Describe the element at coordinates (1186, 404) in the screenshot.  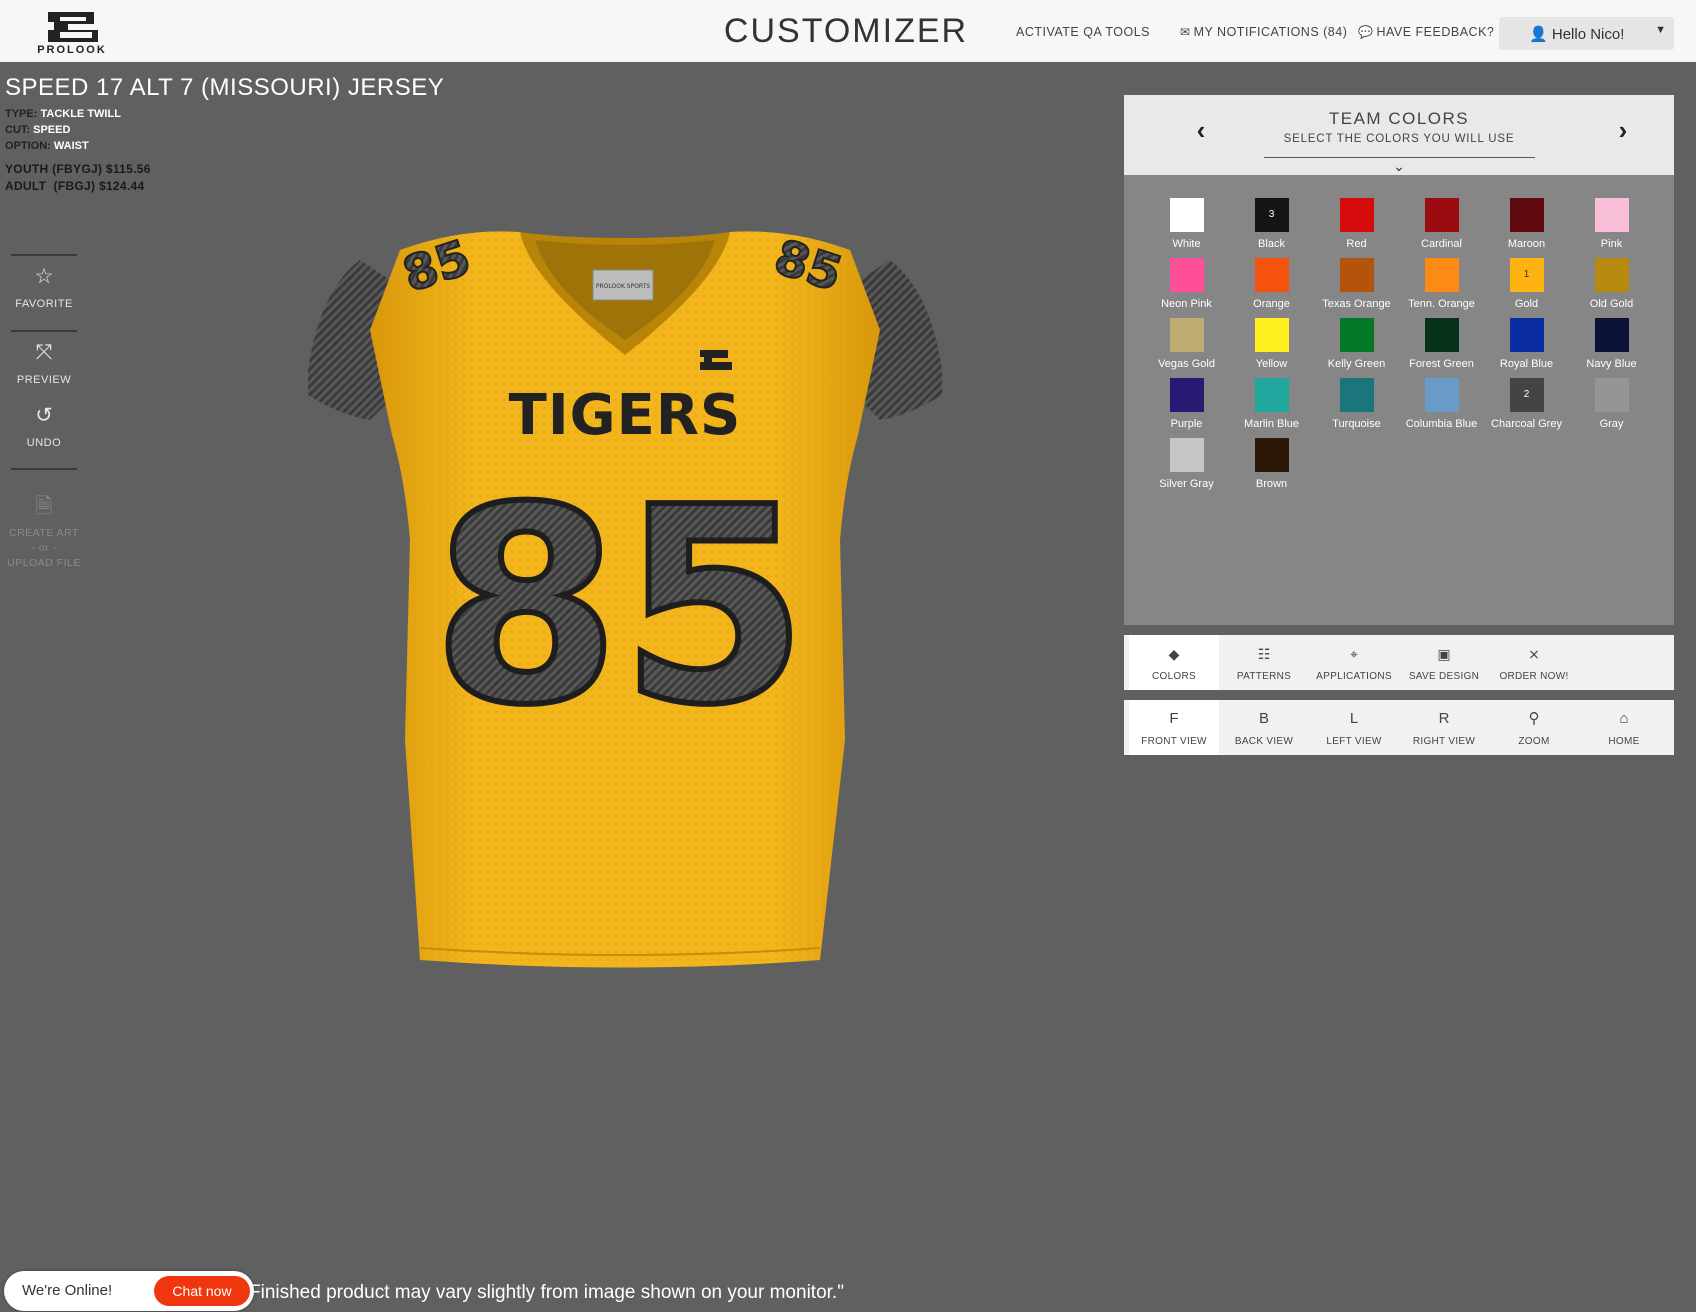
I see `swatch-purple: Purple` at that location.